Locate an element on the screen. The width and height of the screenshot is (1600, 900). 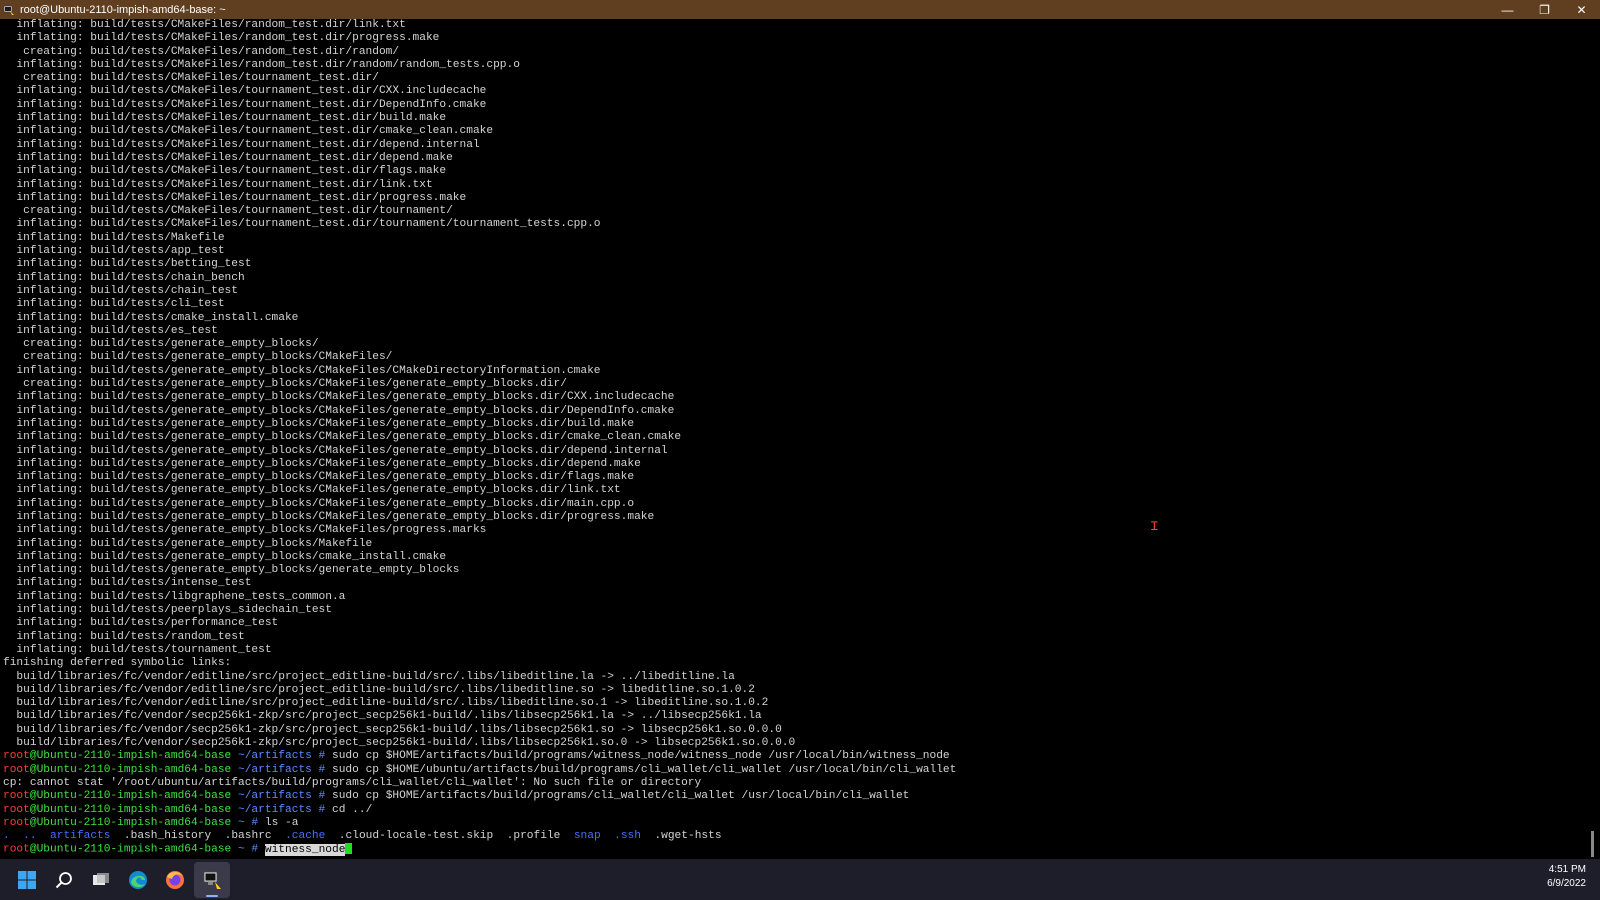
output-line: inflating: build/tests/app_test is located at coordinates (479, 251).